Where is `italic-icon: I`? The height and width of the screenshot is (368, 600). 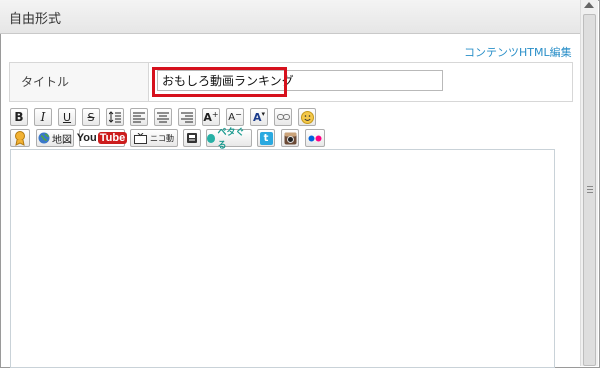 italic-icon: I is located at coordinates (43, 117).